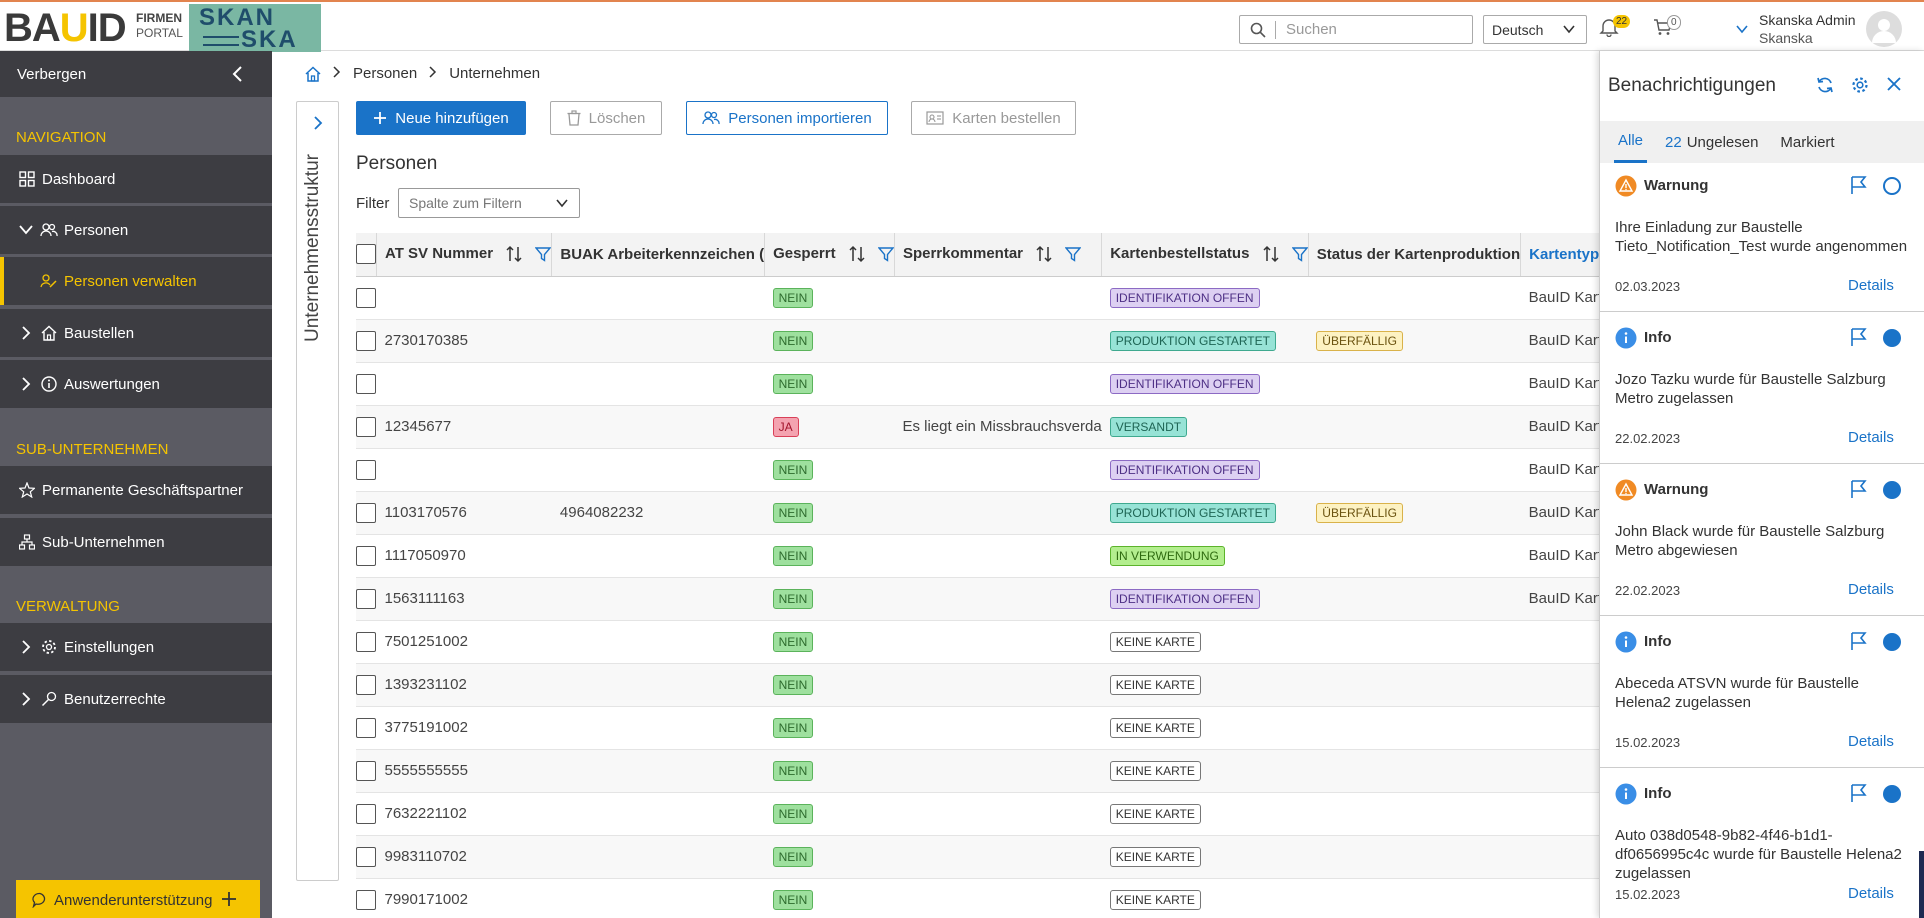 This screenshot has width=1924, height=918. What do you see at coordinates (136, 490) in the screenshot?
I see `sidebar-item-permanente-geschaeftspartner: Permanente Geschäftspartner` at bounding box center [136, 490].